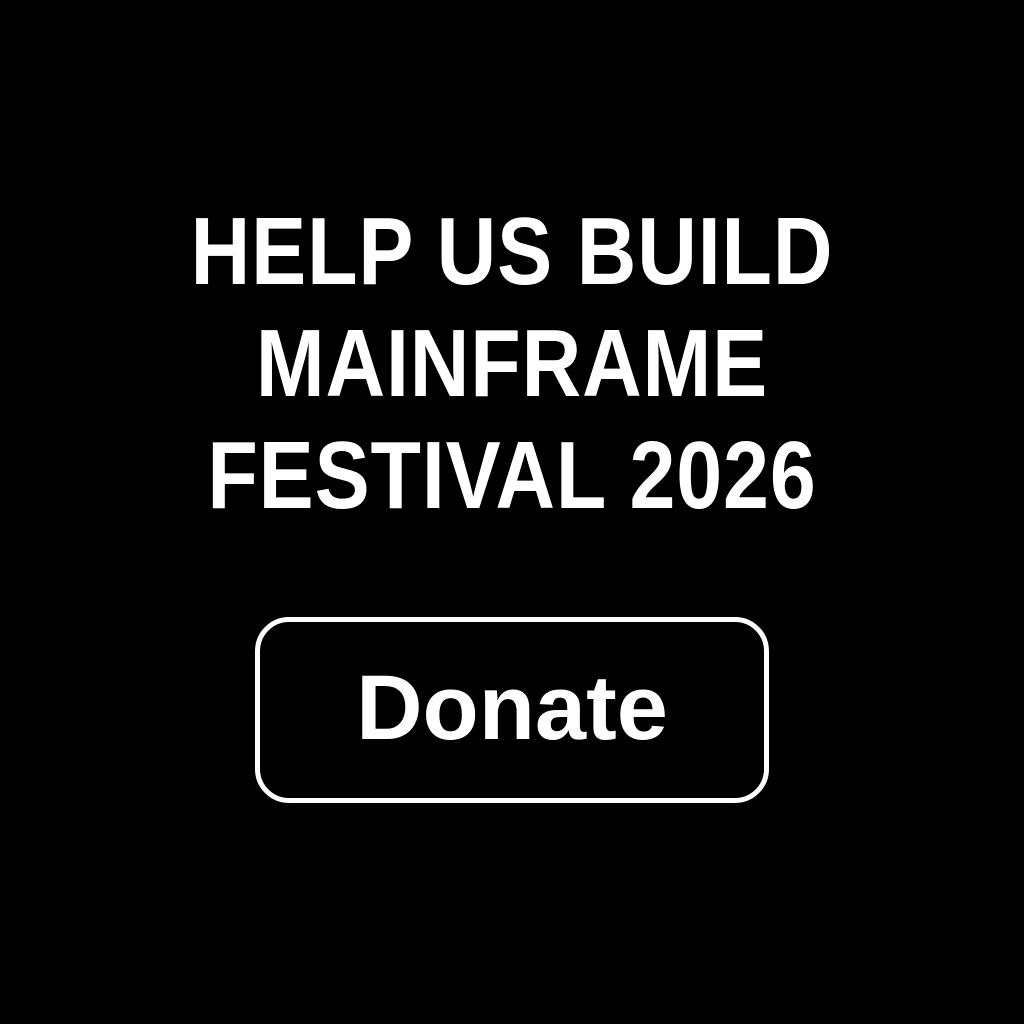 The height and width of the screenshot is (1024, 1024). I want to click on headline-line-2: MAINFRAME, so click(512, 363).